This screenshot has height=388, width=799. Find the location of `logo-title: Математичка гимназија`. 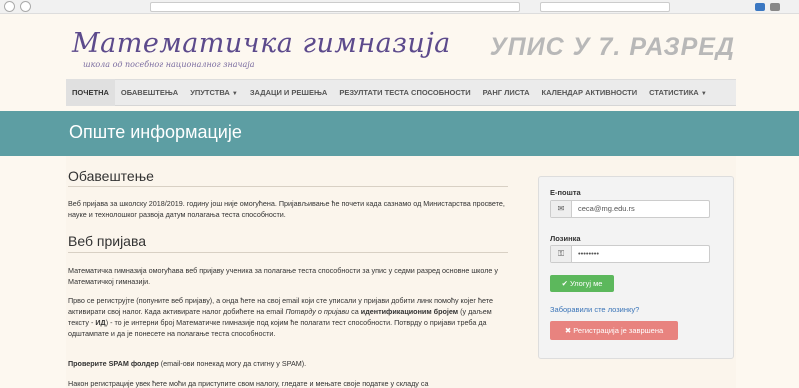

logo-title: Математичка гимназија is located at coordinates (261, 43).